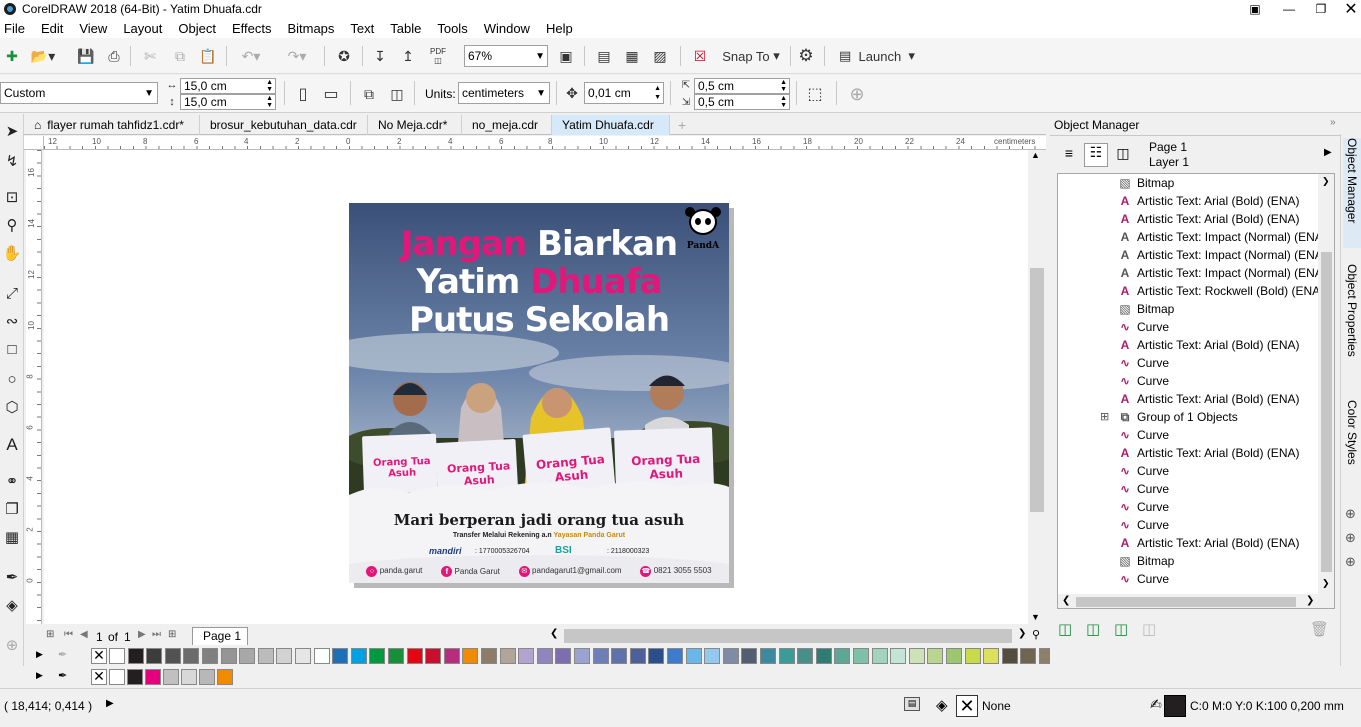  I want to click on outline-color-swatch, so click(1175, 706).